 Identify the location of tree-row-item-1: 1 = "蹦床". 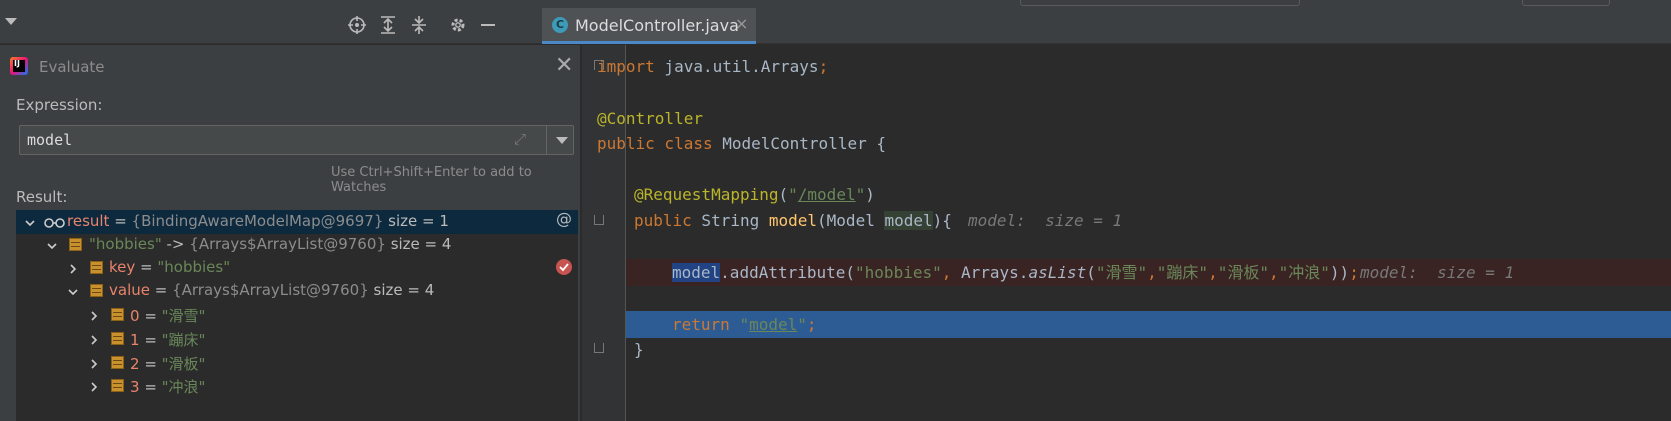
(297, 339).